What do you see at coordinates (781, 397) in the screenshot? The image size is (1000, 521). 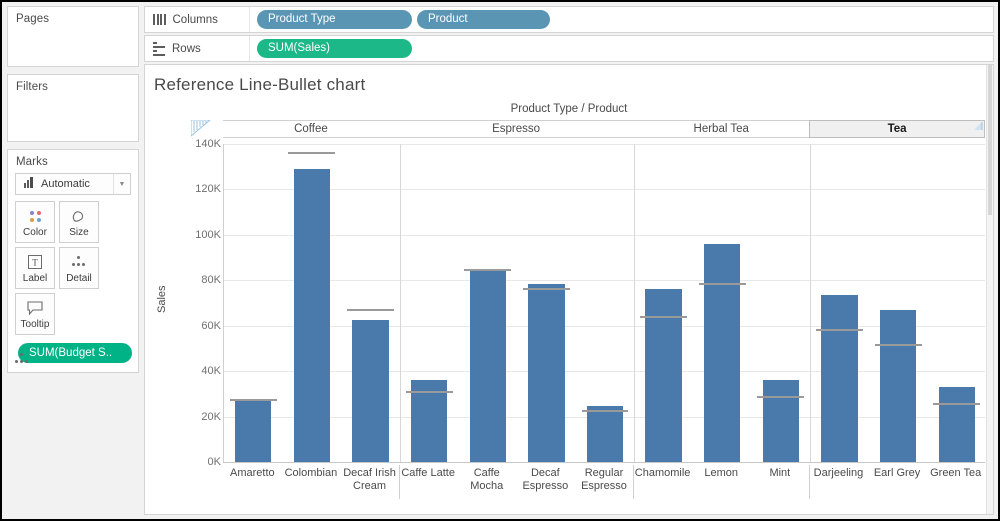 I see `reference-line-mint` at bounding box center [781, 397].